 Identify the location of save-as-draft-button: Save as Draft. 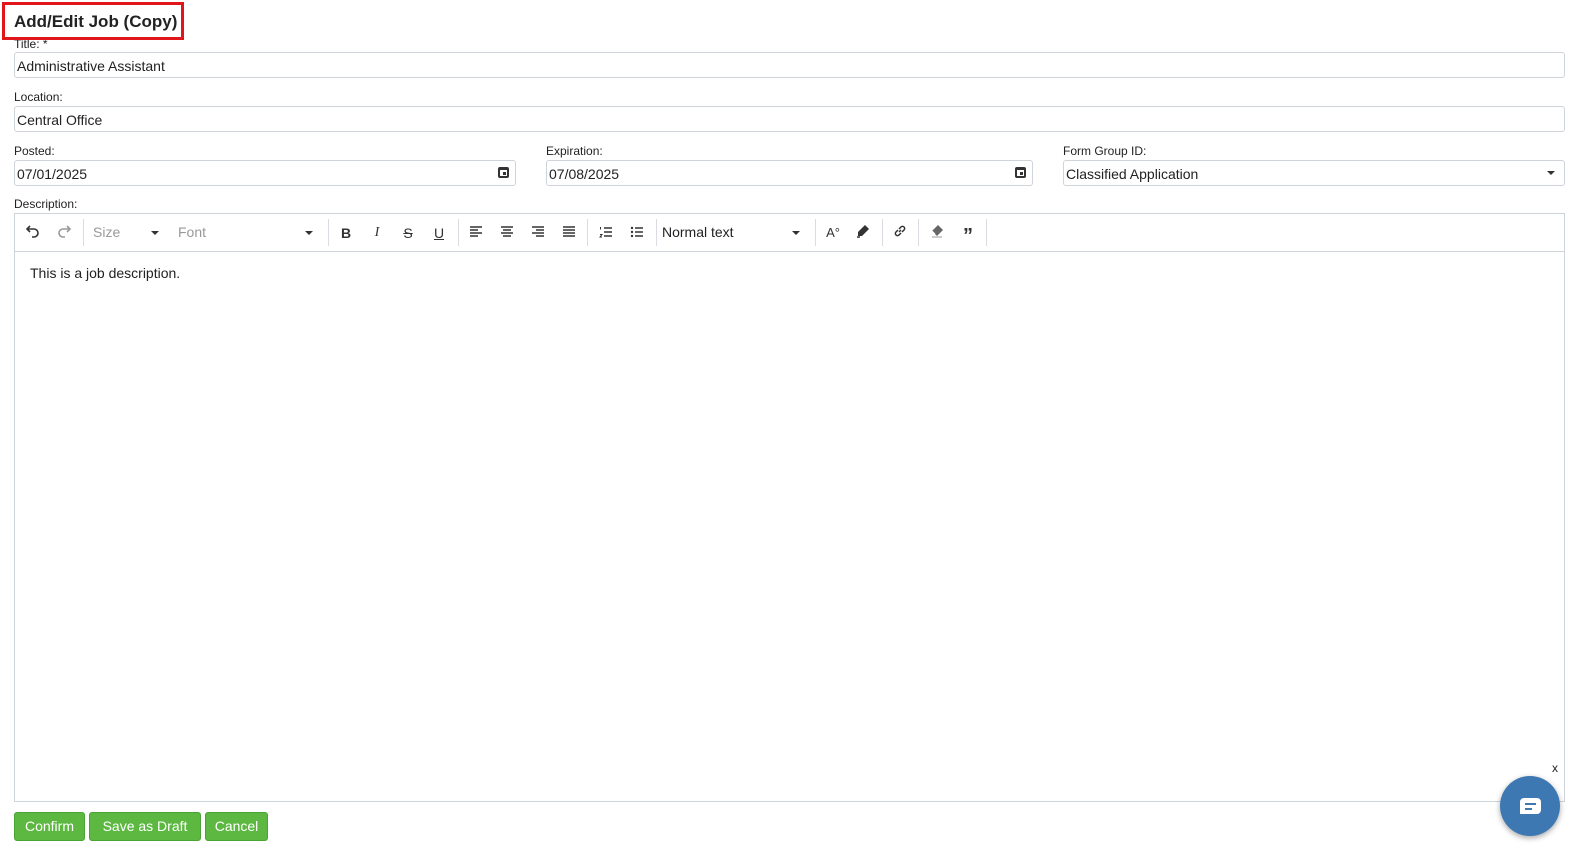
(145, 826).